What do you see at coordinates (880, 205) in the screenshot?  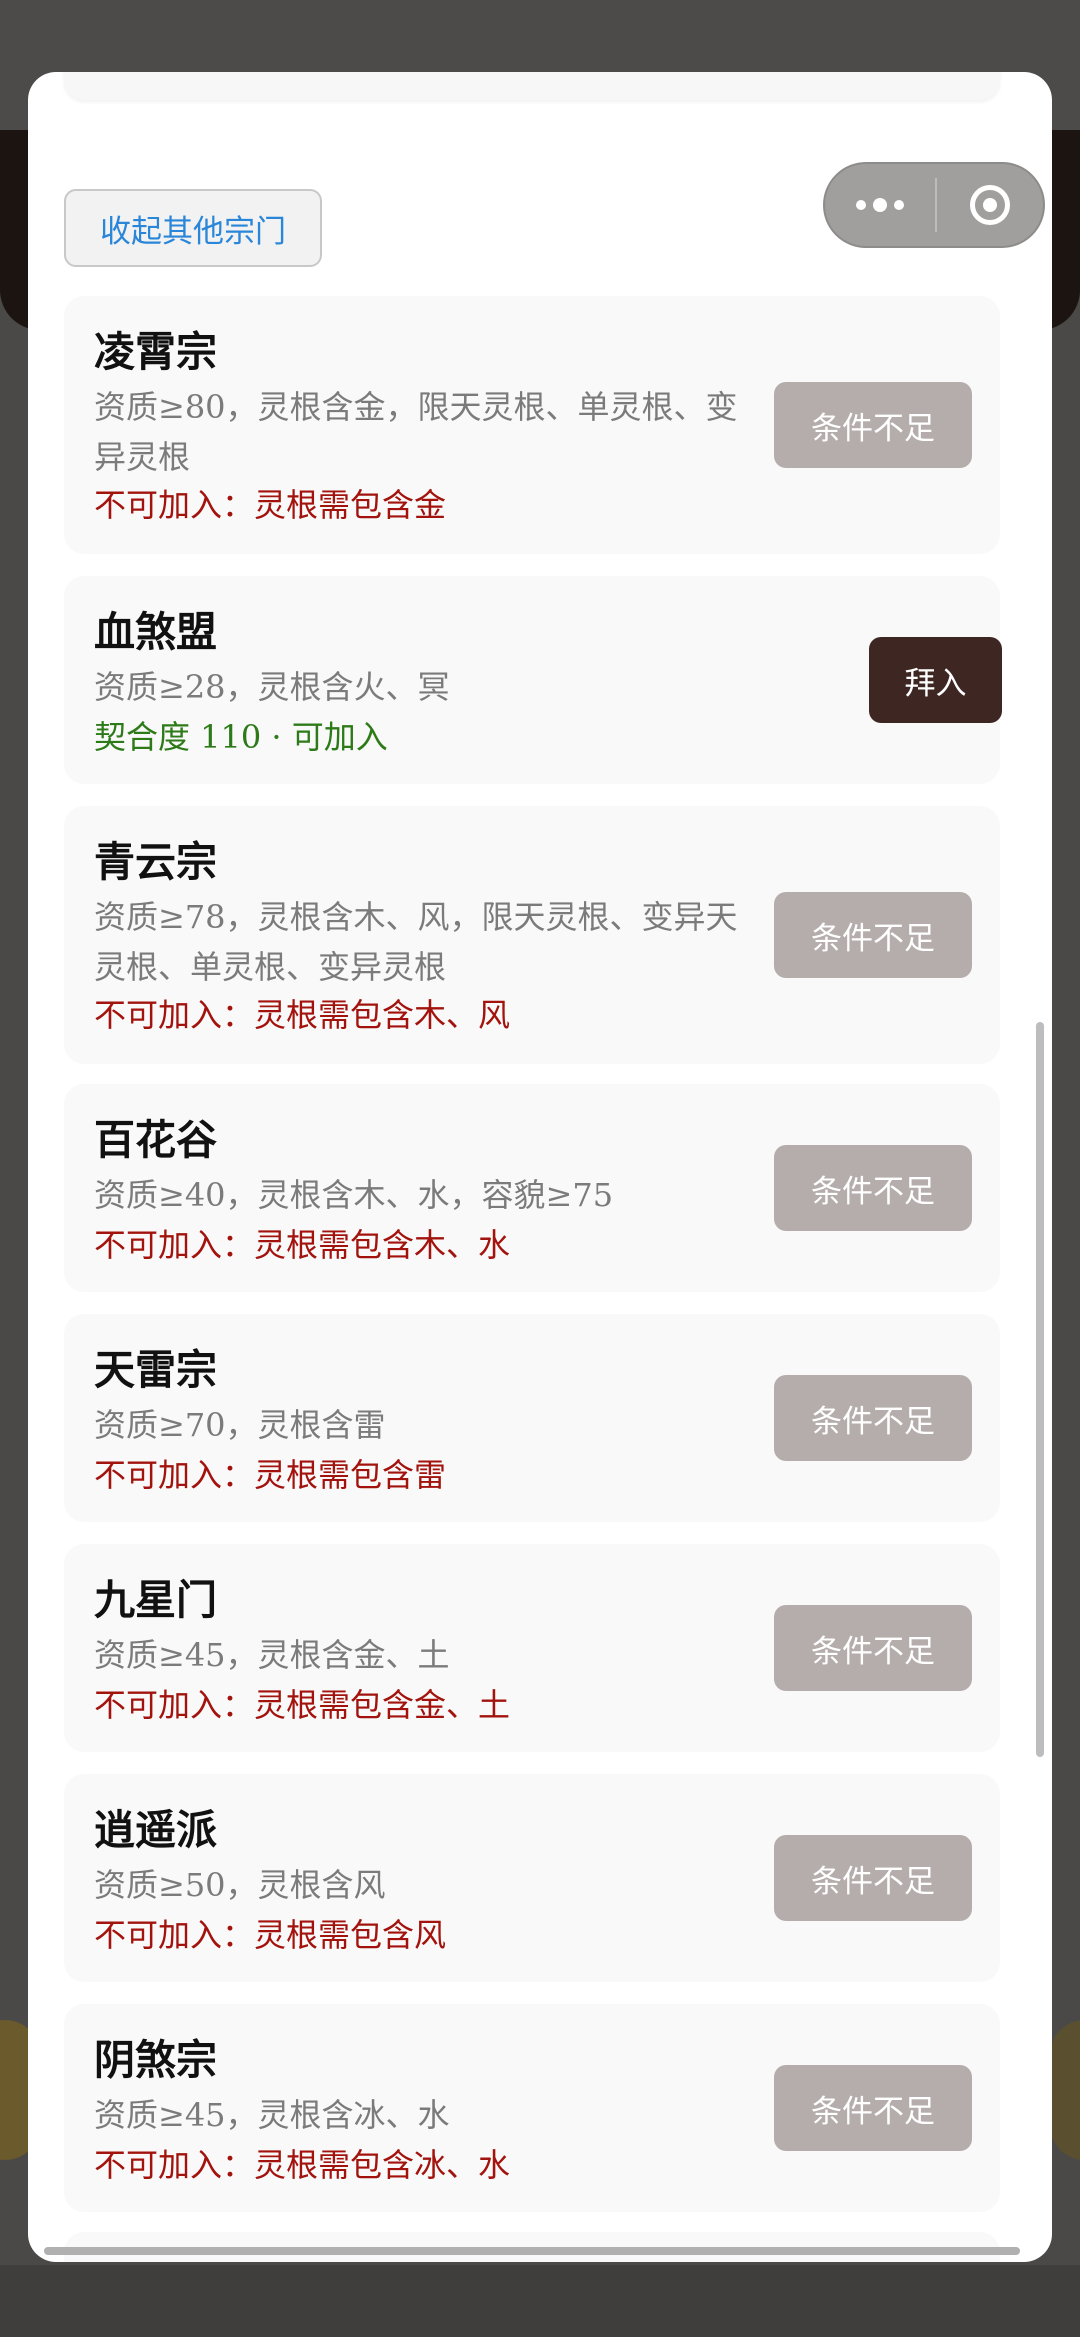 I see `more-icon` at bounding box center [880, 205].